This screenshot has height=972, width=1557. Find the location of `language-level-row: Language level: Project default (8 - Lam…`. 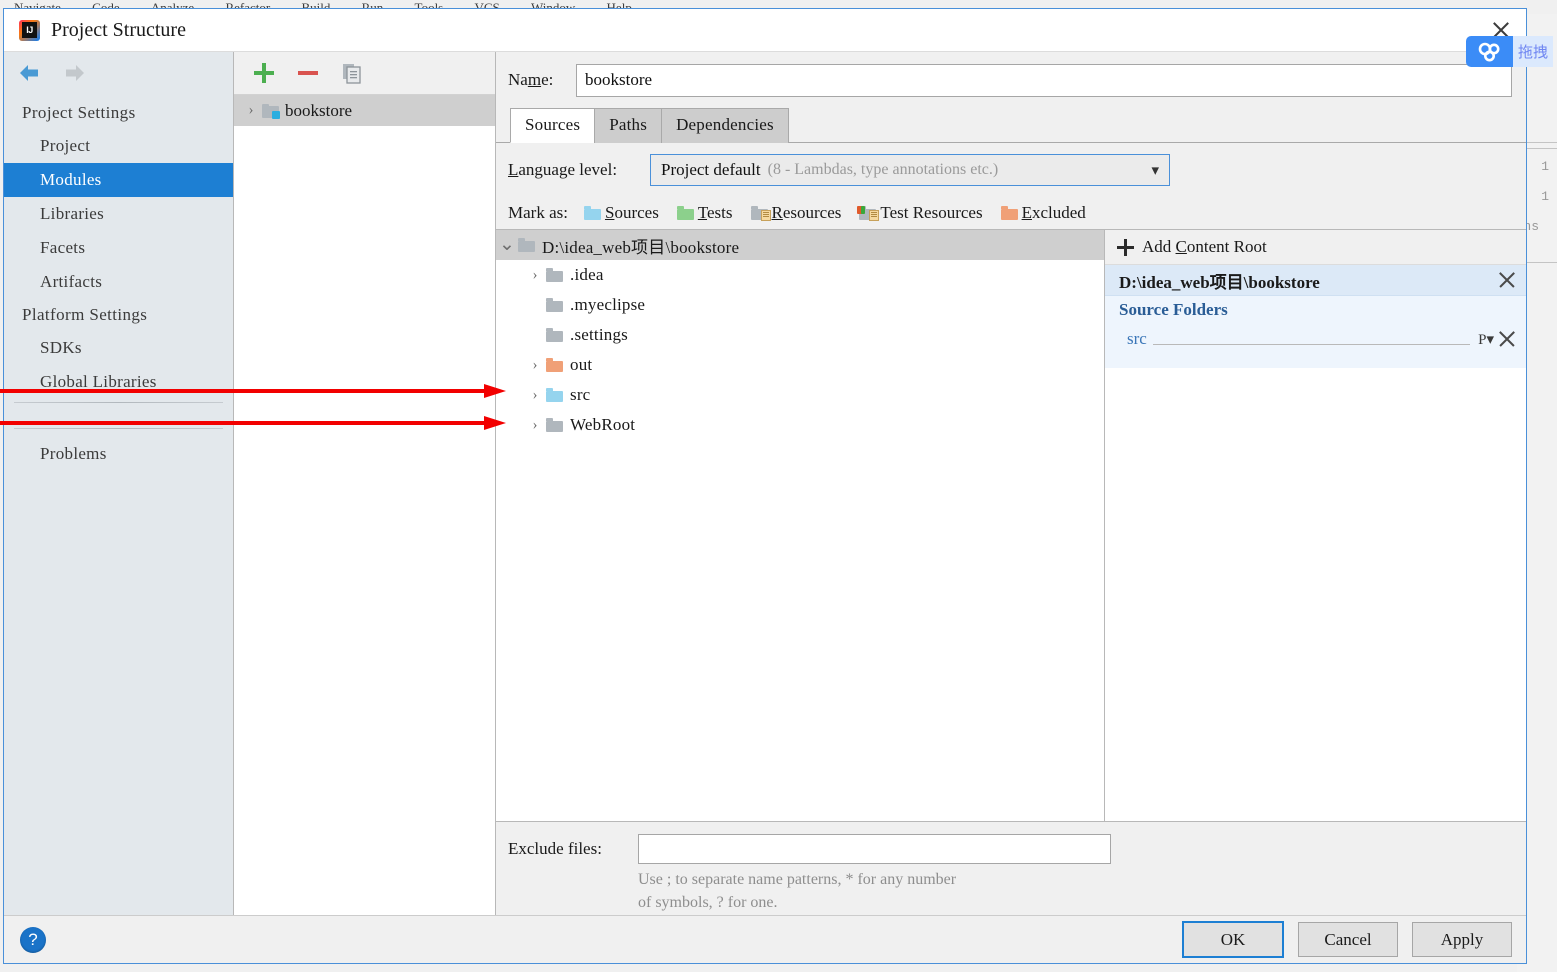

language-level-row: Language level: Project default (8 - Lam… is located at coordinates (1011, 170).